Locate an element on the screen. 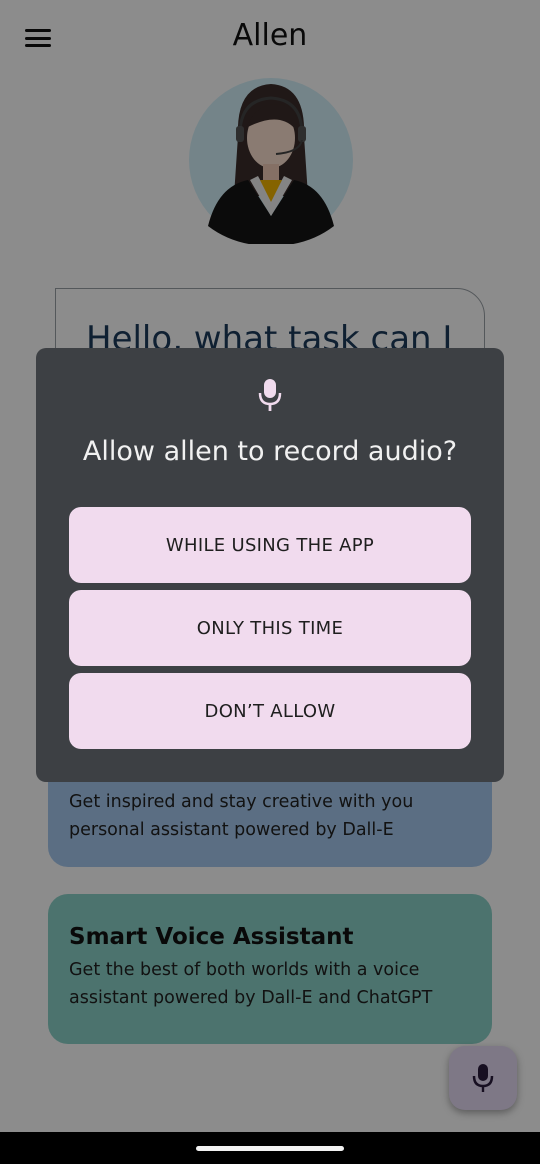 This screenshot has width=540, height=1164. while-using-app-button: WHILE USING THE APP is located at coordinates (270, 545).